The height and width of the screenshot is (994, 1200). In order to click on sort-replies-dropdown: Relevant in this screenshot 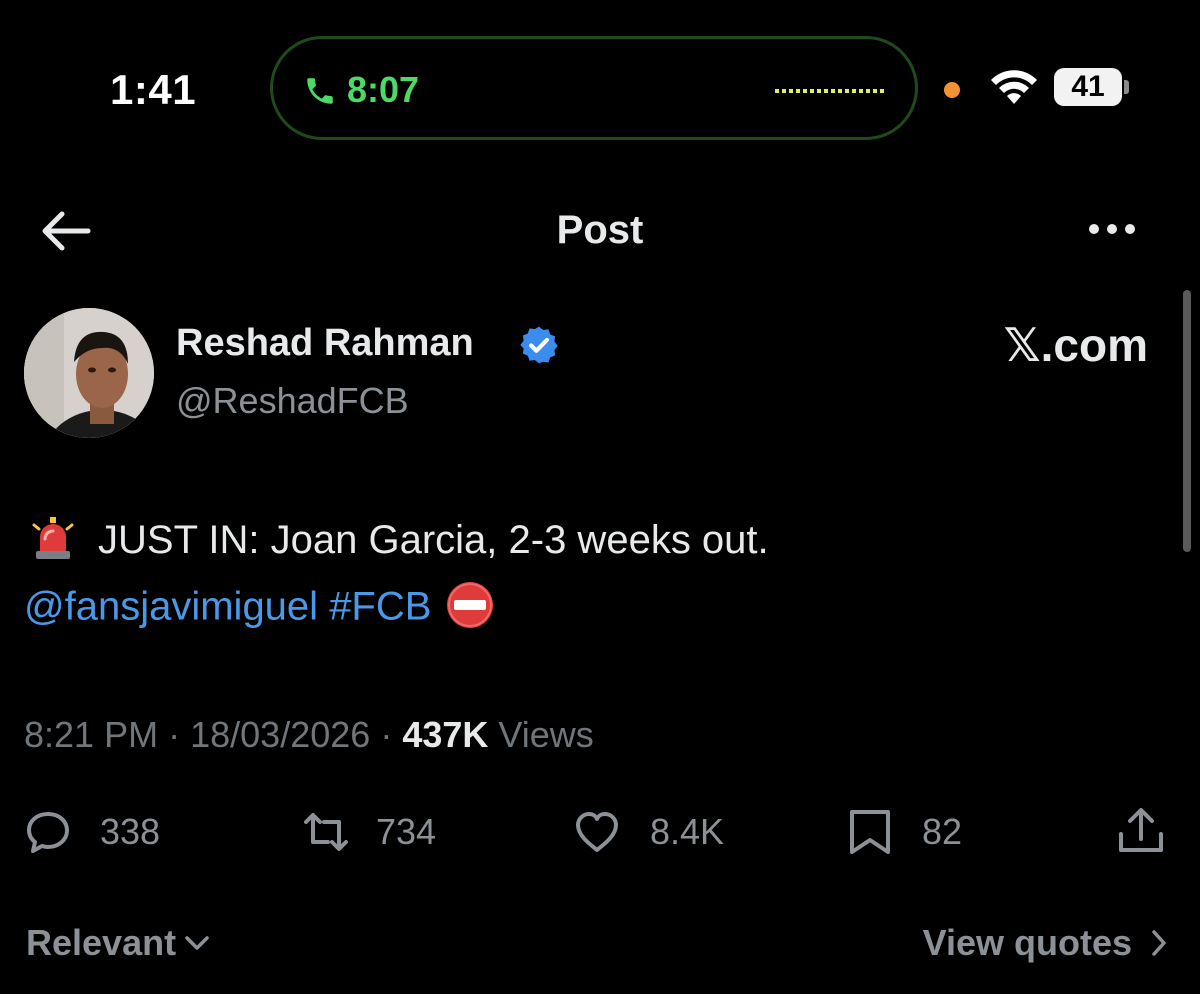, I will do `click(118, 943)`.